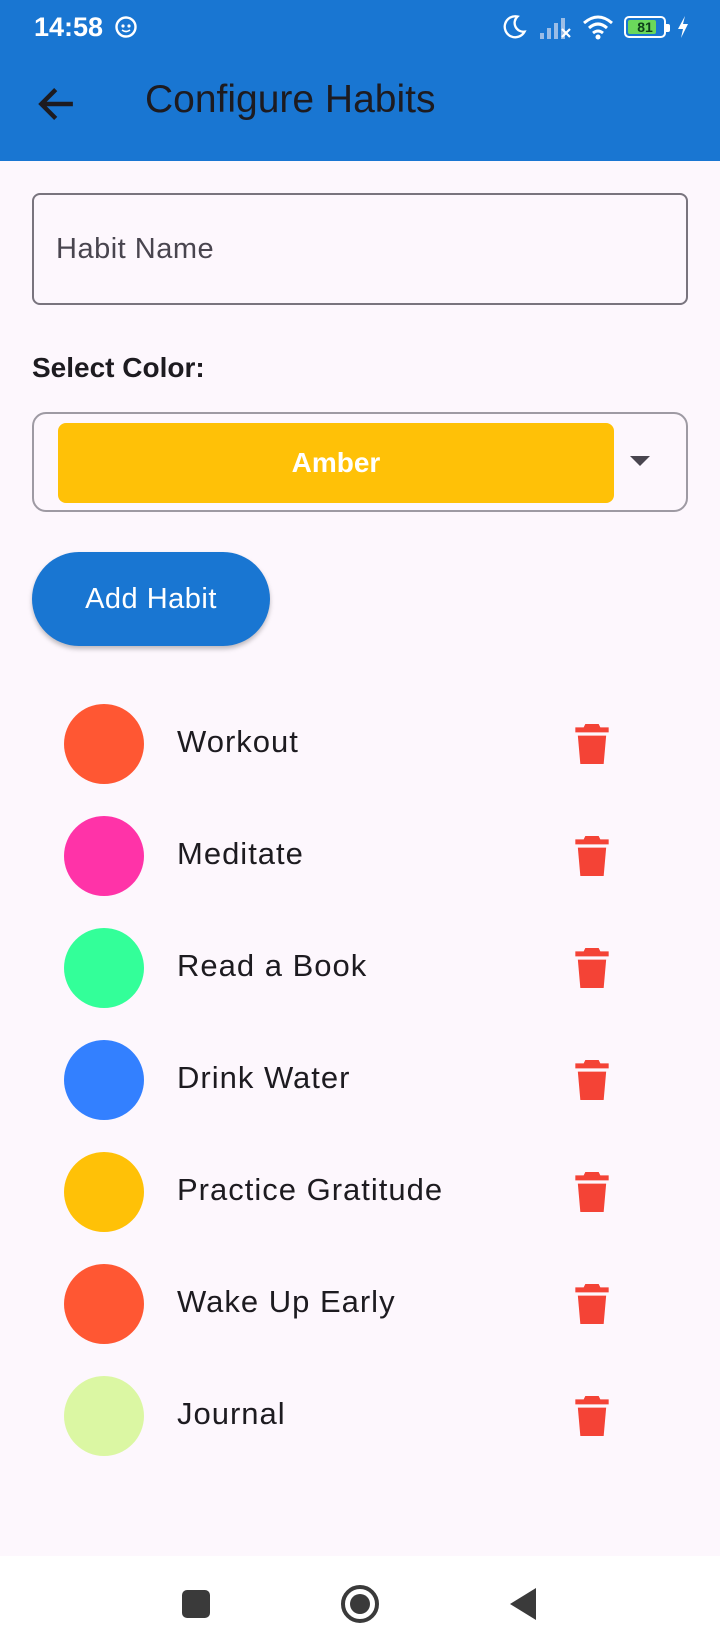 Image resolution: width=720 pixels, height=1650 pixels. I want to click on habit-row: Workout, so click(360, 744).